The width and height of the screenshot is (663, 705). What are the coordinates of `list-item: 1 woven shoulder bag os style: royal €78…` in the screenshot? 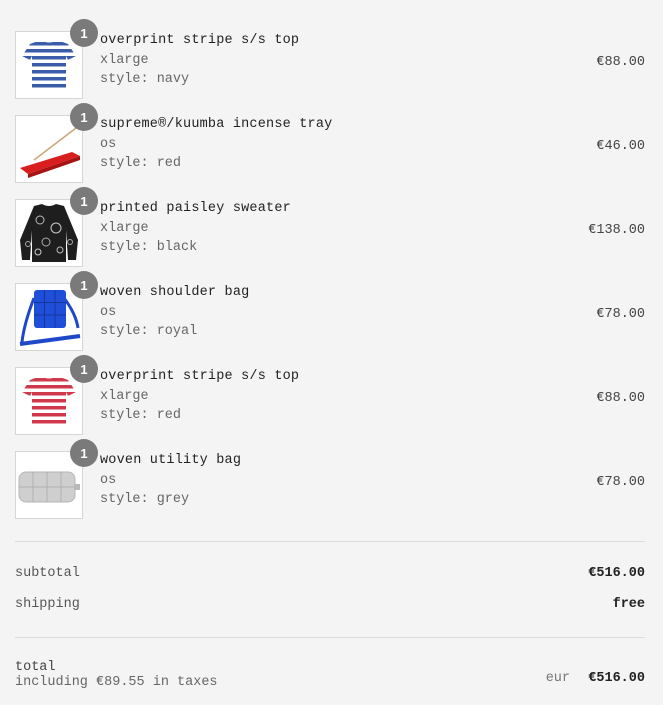 It's located at (330, 312).